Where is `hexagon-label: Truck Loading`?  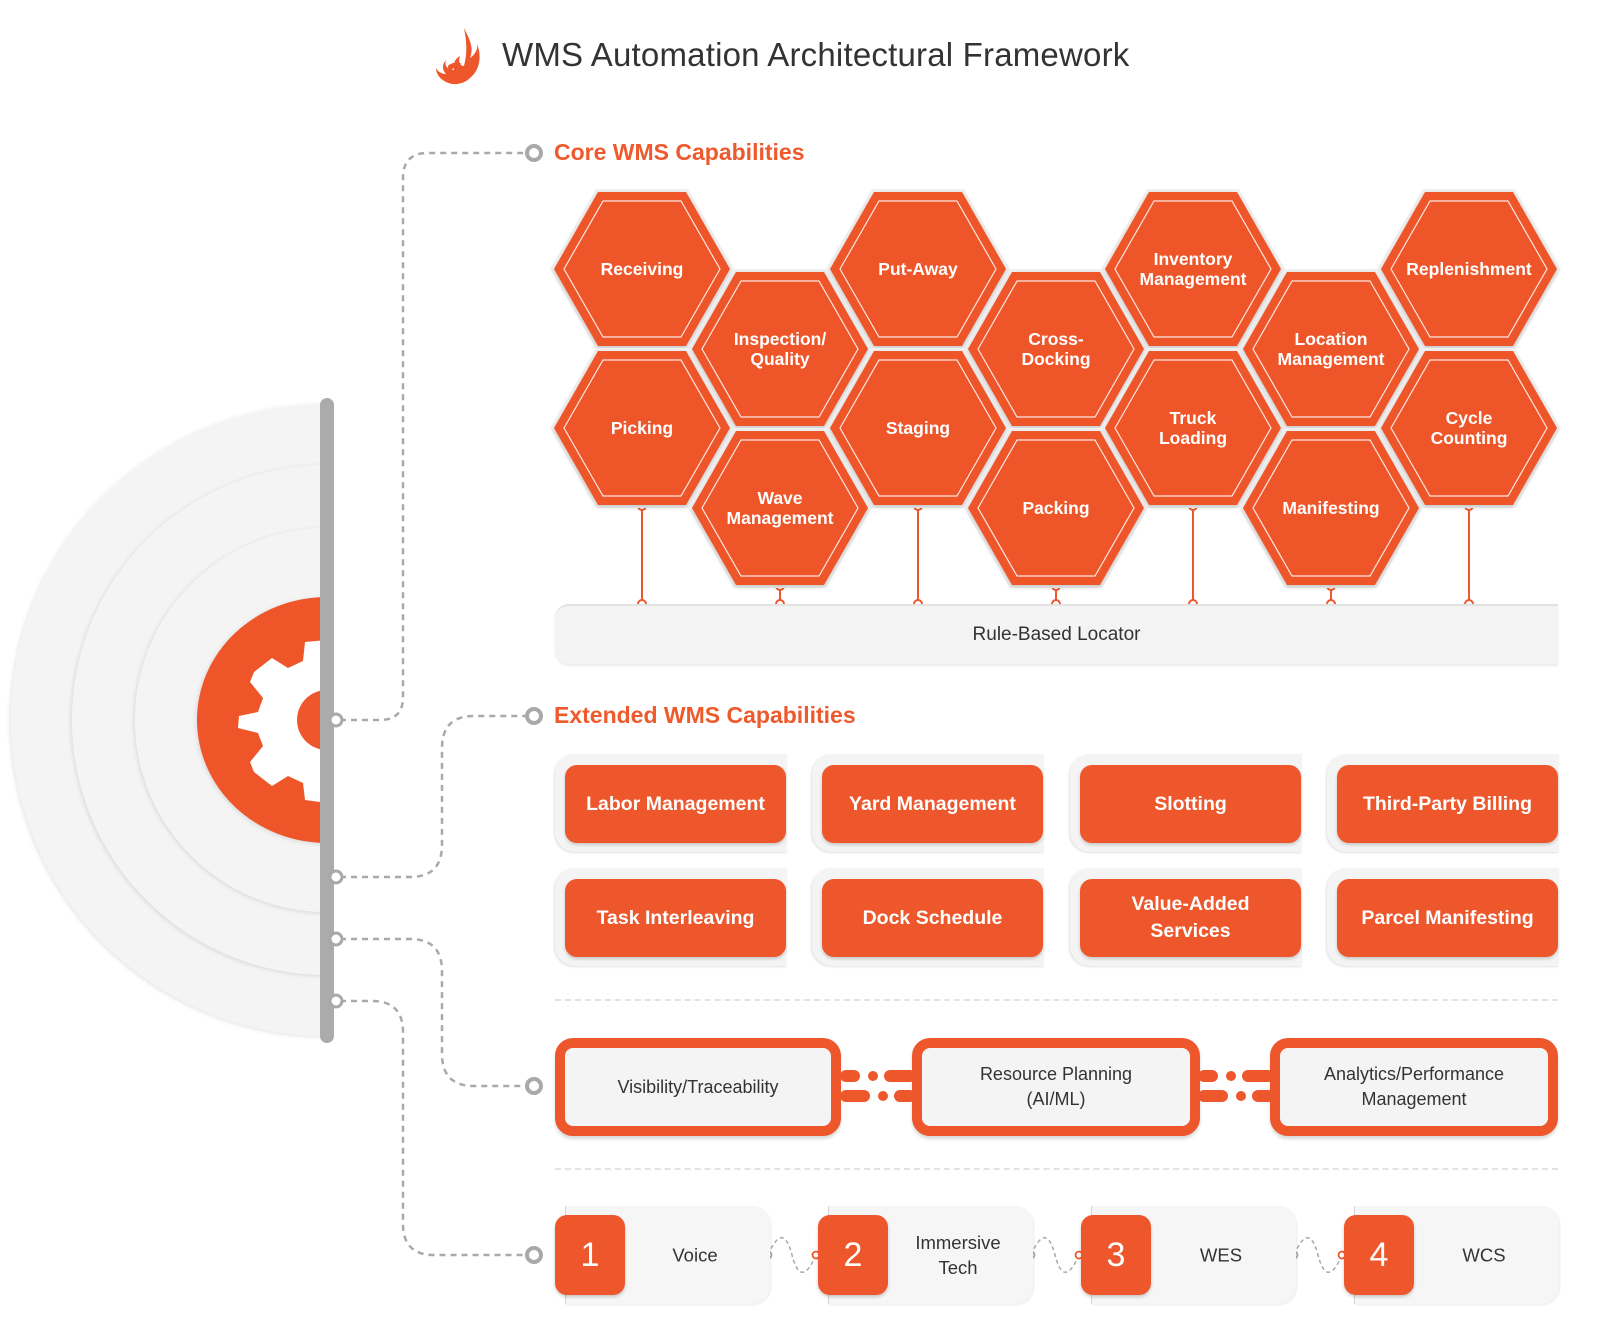
hexagon-label: Truck Loading is located at coordinates (1193, 428).